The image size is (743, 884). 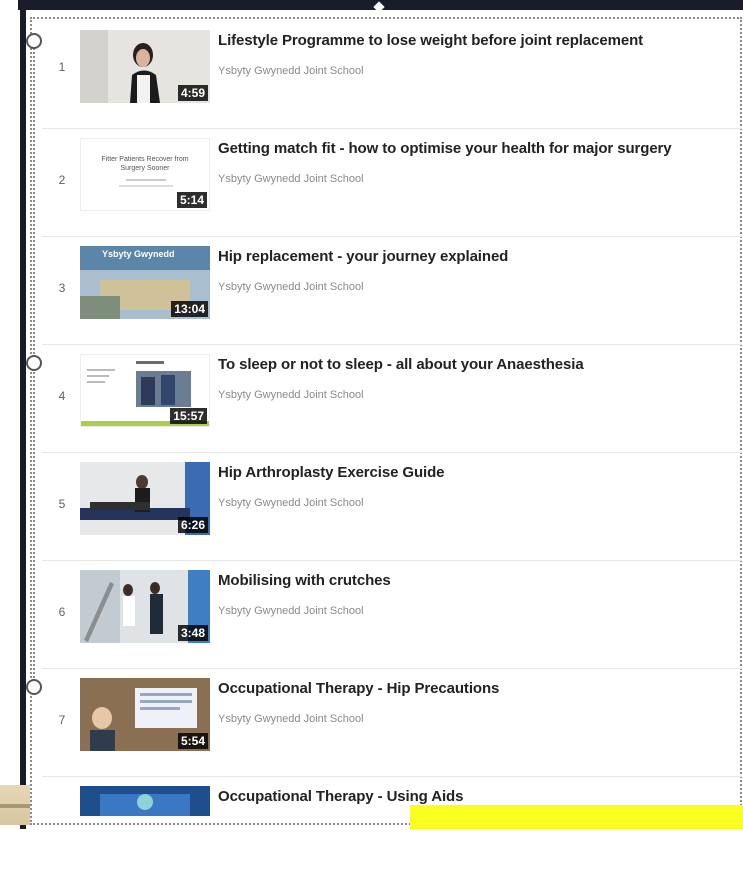 I want to click on video-title: Mobilising with crutches, so click(x=304, y=580).